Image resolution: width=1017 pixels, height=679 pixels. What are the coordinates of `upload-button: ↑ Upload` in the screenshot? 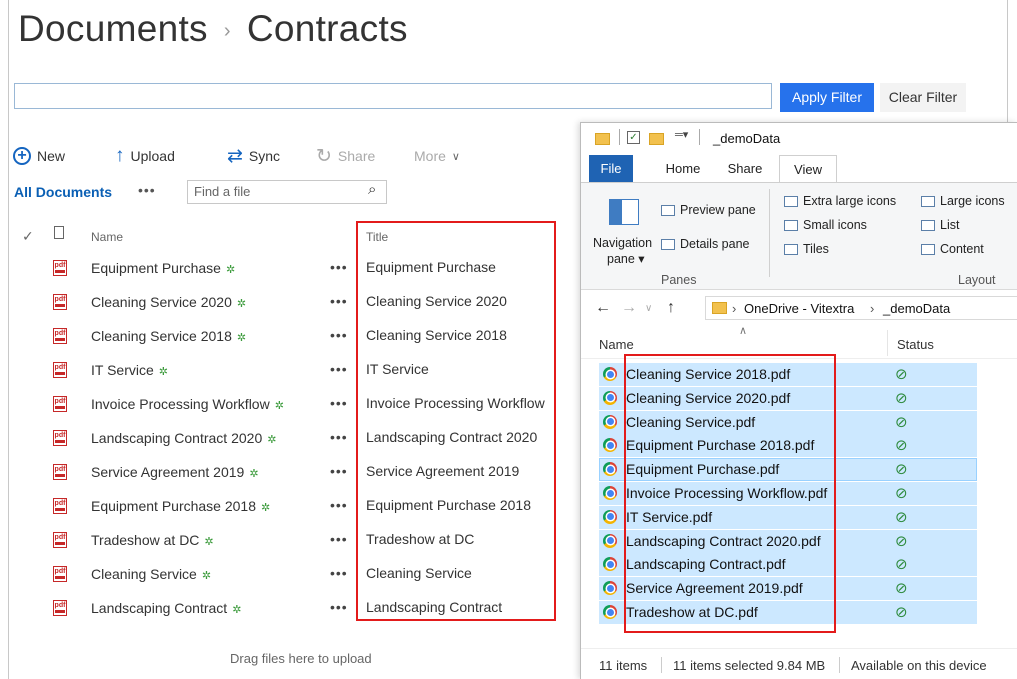 It's located at (145, 156).